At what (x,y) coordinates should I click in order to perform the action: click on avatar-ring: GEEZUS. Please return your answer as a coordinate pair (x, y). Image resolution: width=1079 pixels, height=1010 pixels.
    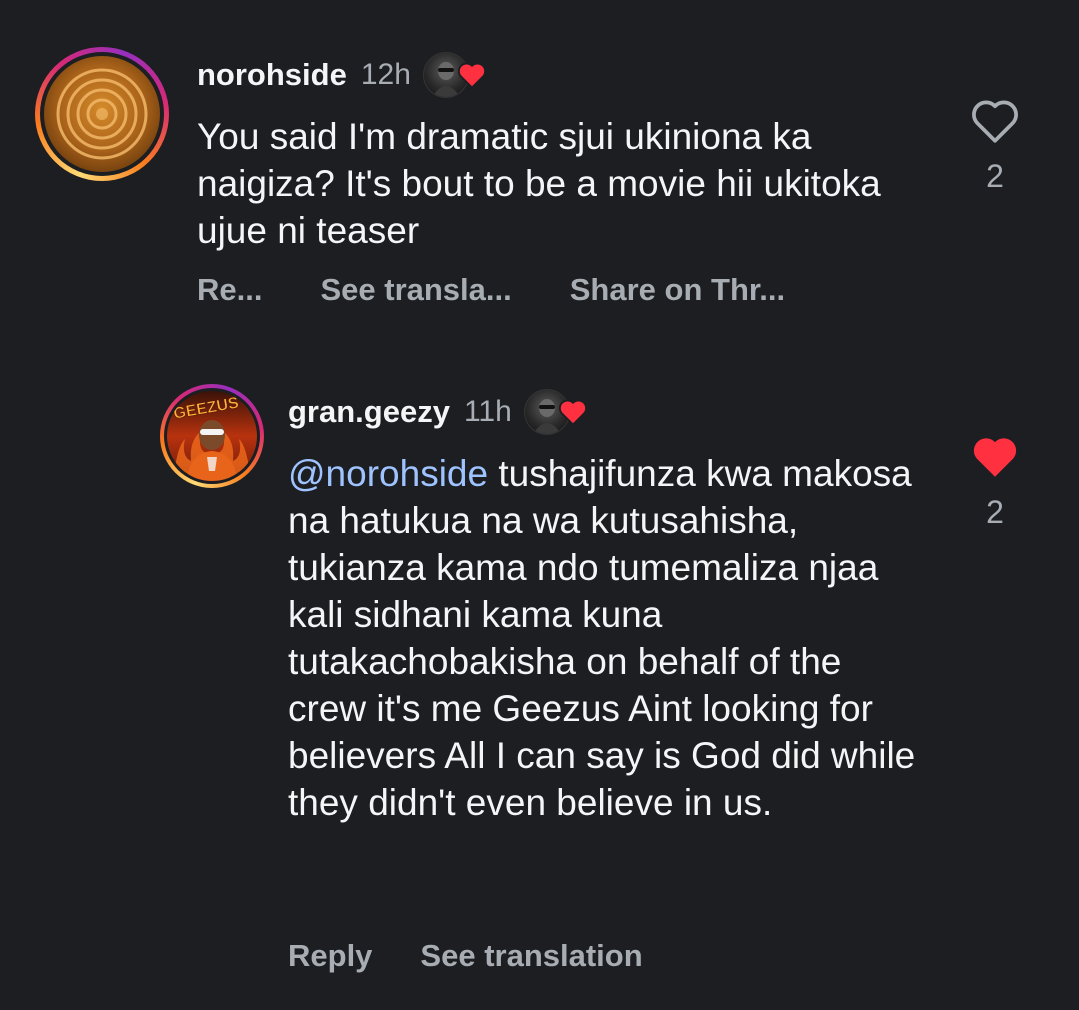
    Looking at the image, I should click on (212, 436).